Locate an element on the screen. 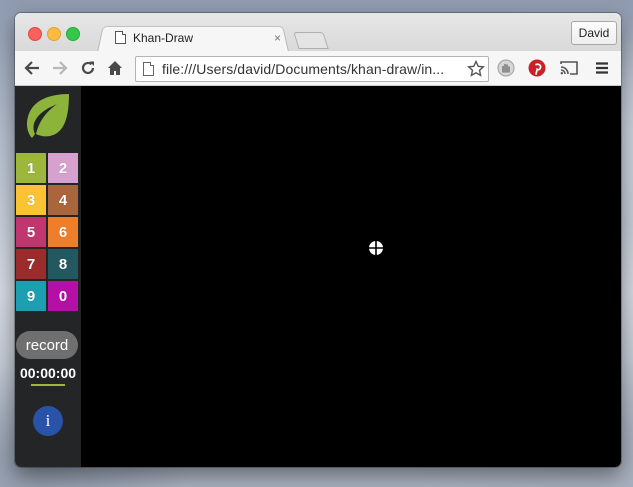  color-swatch-2: 2 is located at coordinates (63, 168).